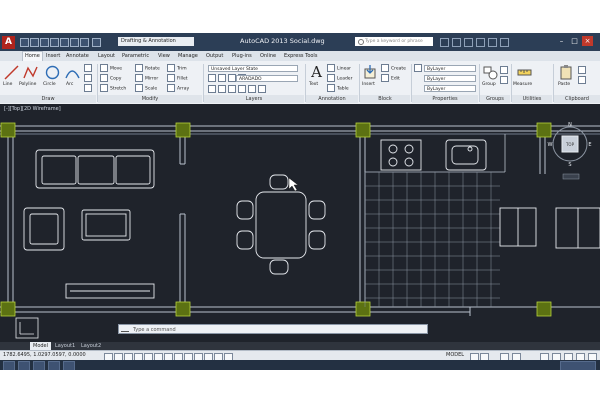 The height and width of the screenshot is (400, 600). What do you see at coordinates (267, 78) in the screenshot?
I see `current-layer-dropdown: ARADADO` at bounding box center [267, 78].